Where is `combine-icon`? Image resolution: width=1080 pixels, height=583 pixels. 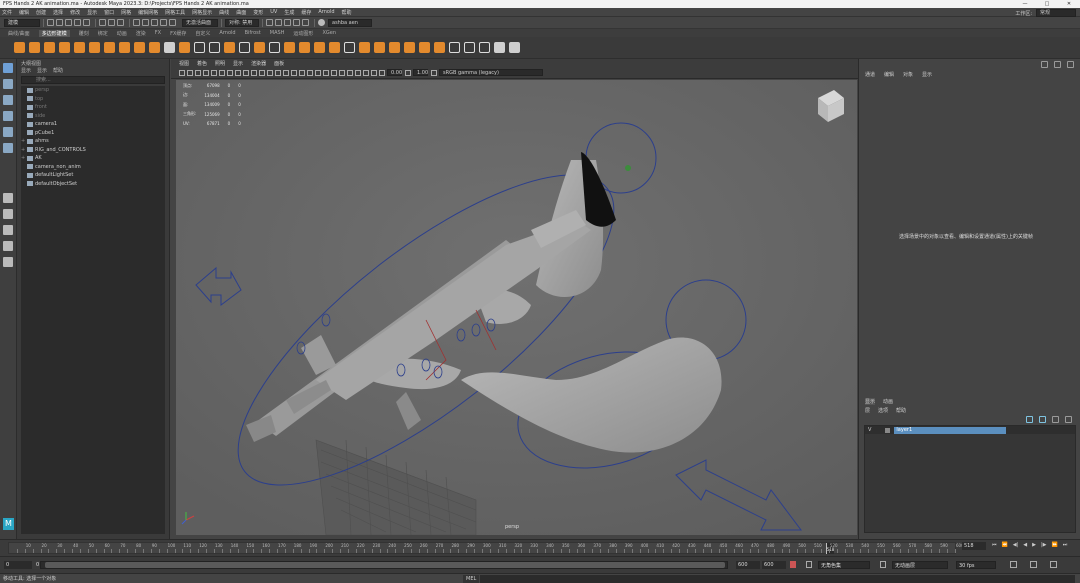
combine-icon is located at coordinates (199, 47).